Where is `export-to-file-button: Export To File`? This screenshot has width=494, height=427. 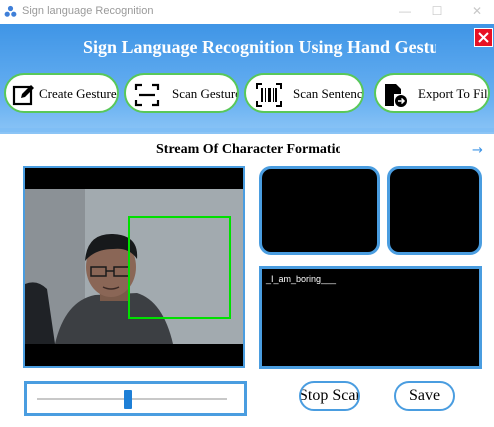 export-to-file-button: Export To File is located at coordinates (432, 93).